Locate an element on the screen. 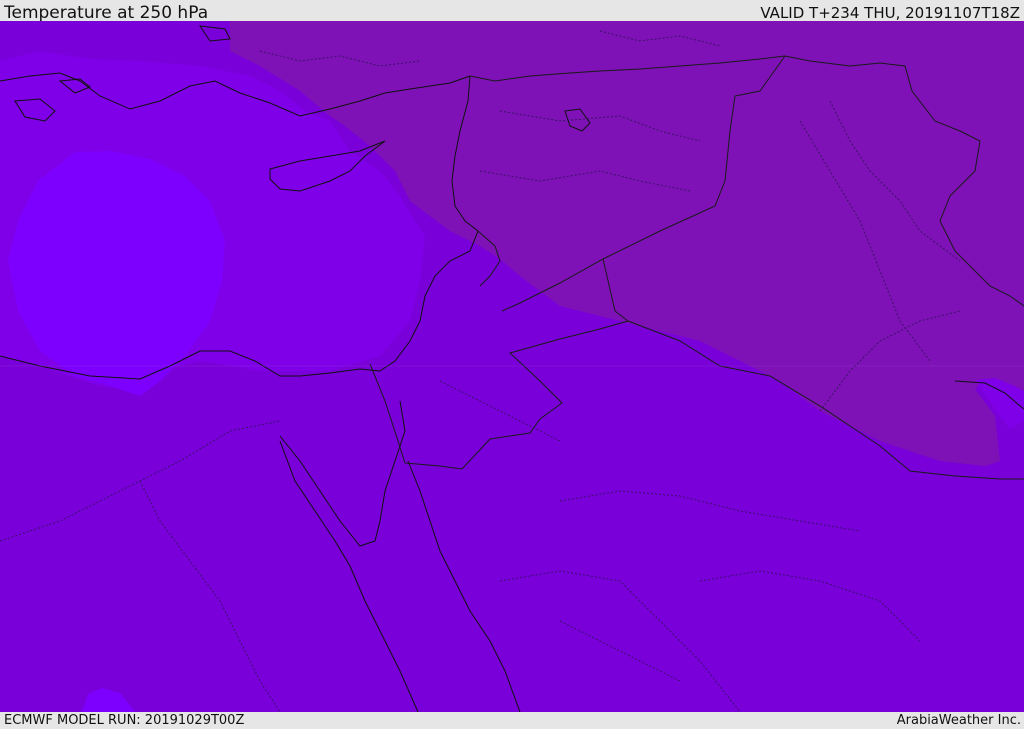 The width and height of the screenshot is (1024, 729). map-title: Temperature at 250 hPa is located at coordinates (106, 13).